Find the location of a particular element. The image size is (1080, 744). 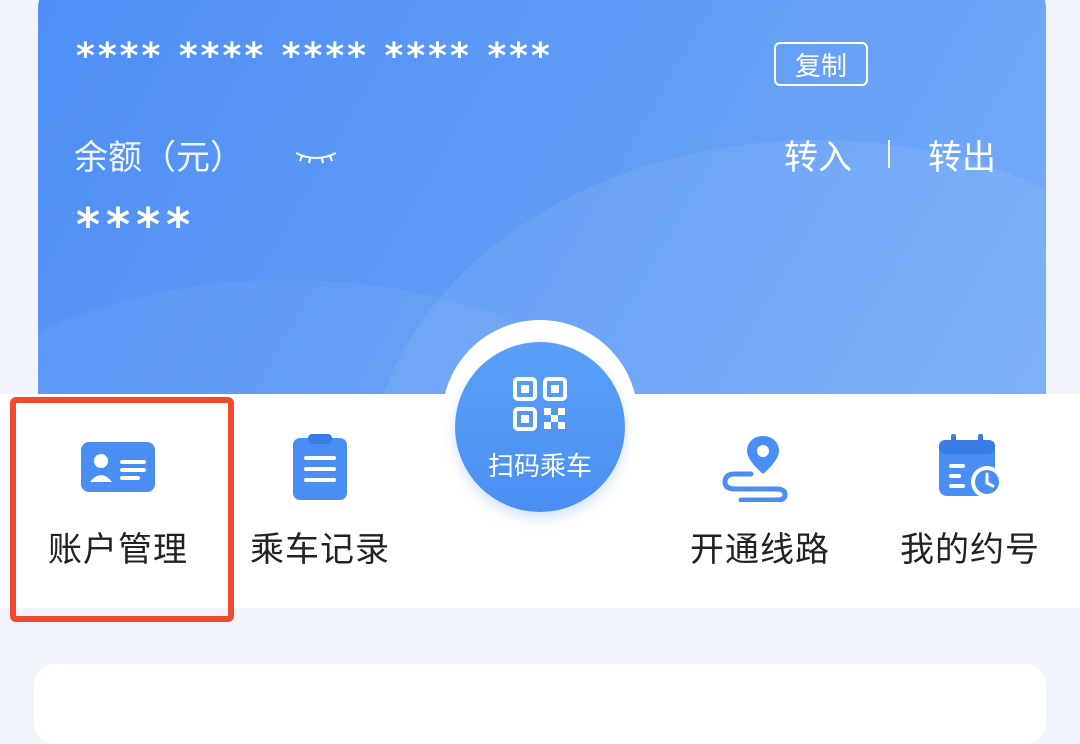

balance-label: 余额（元） is located at coordinates (159, 158).